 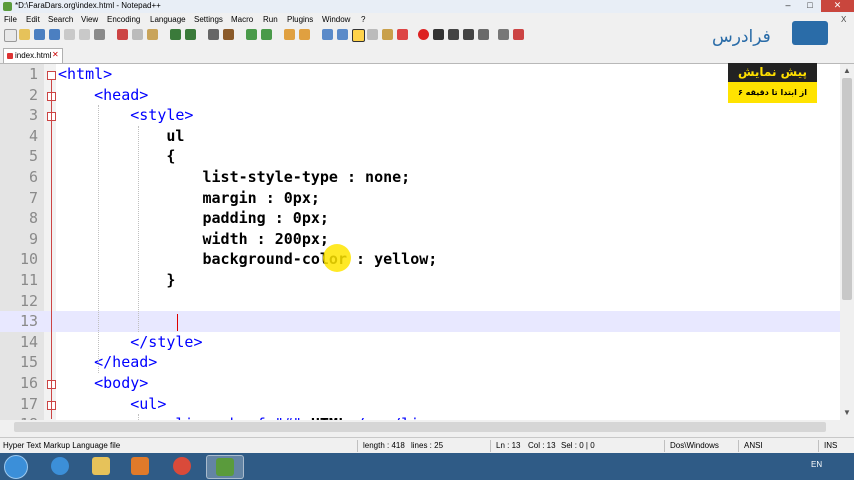 I want to click on play-multiple-icon, so click(x=468, y=34).